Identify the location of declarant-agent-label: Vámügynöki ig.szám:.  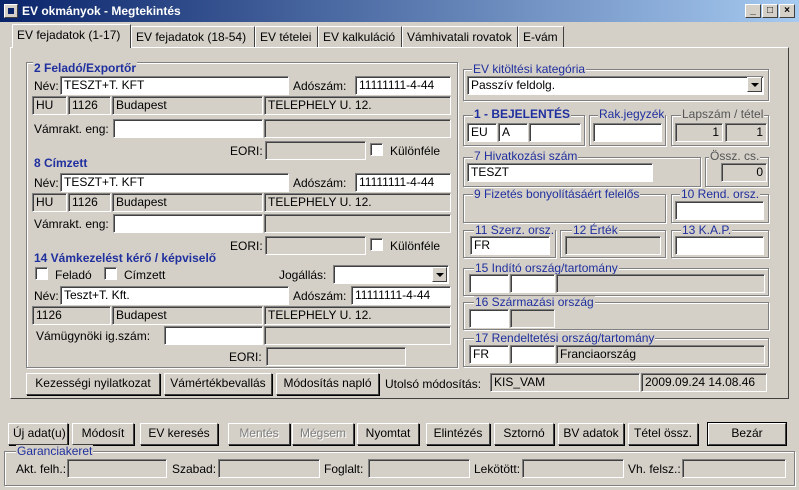
(93, 336).